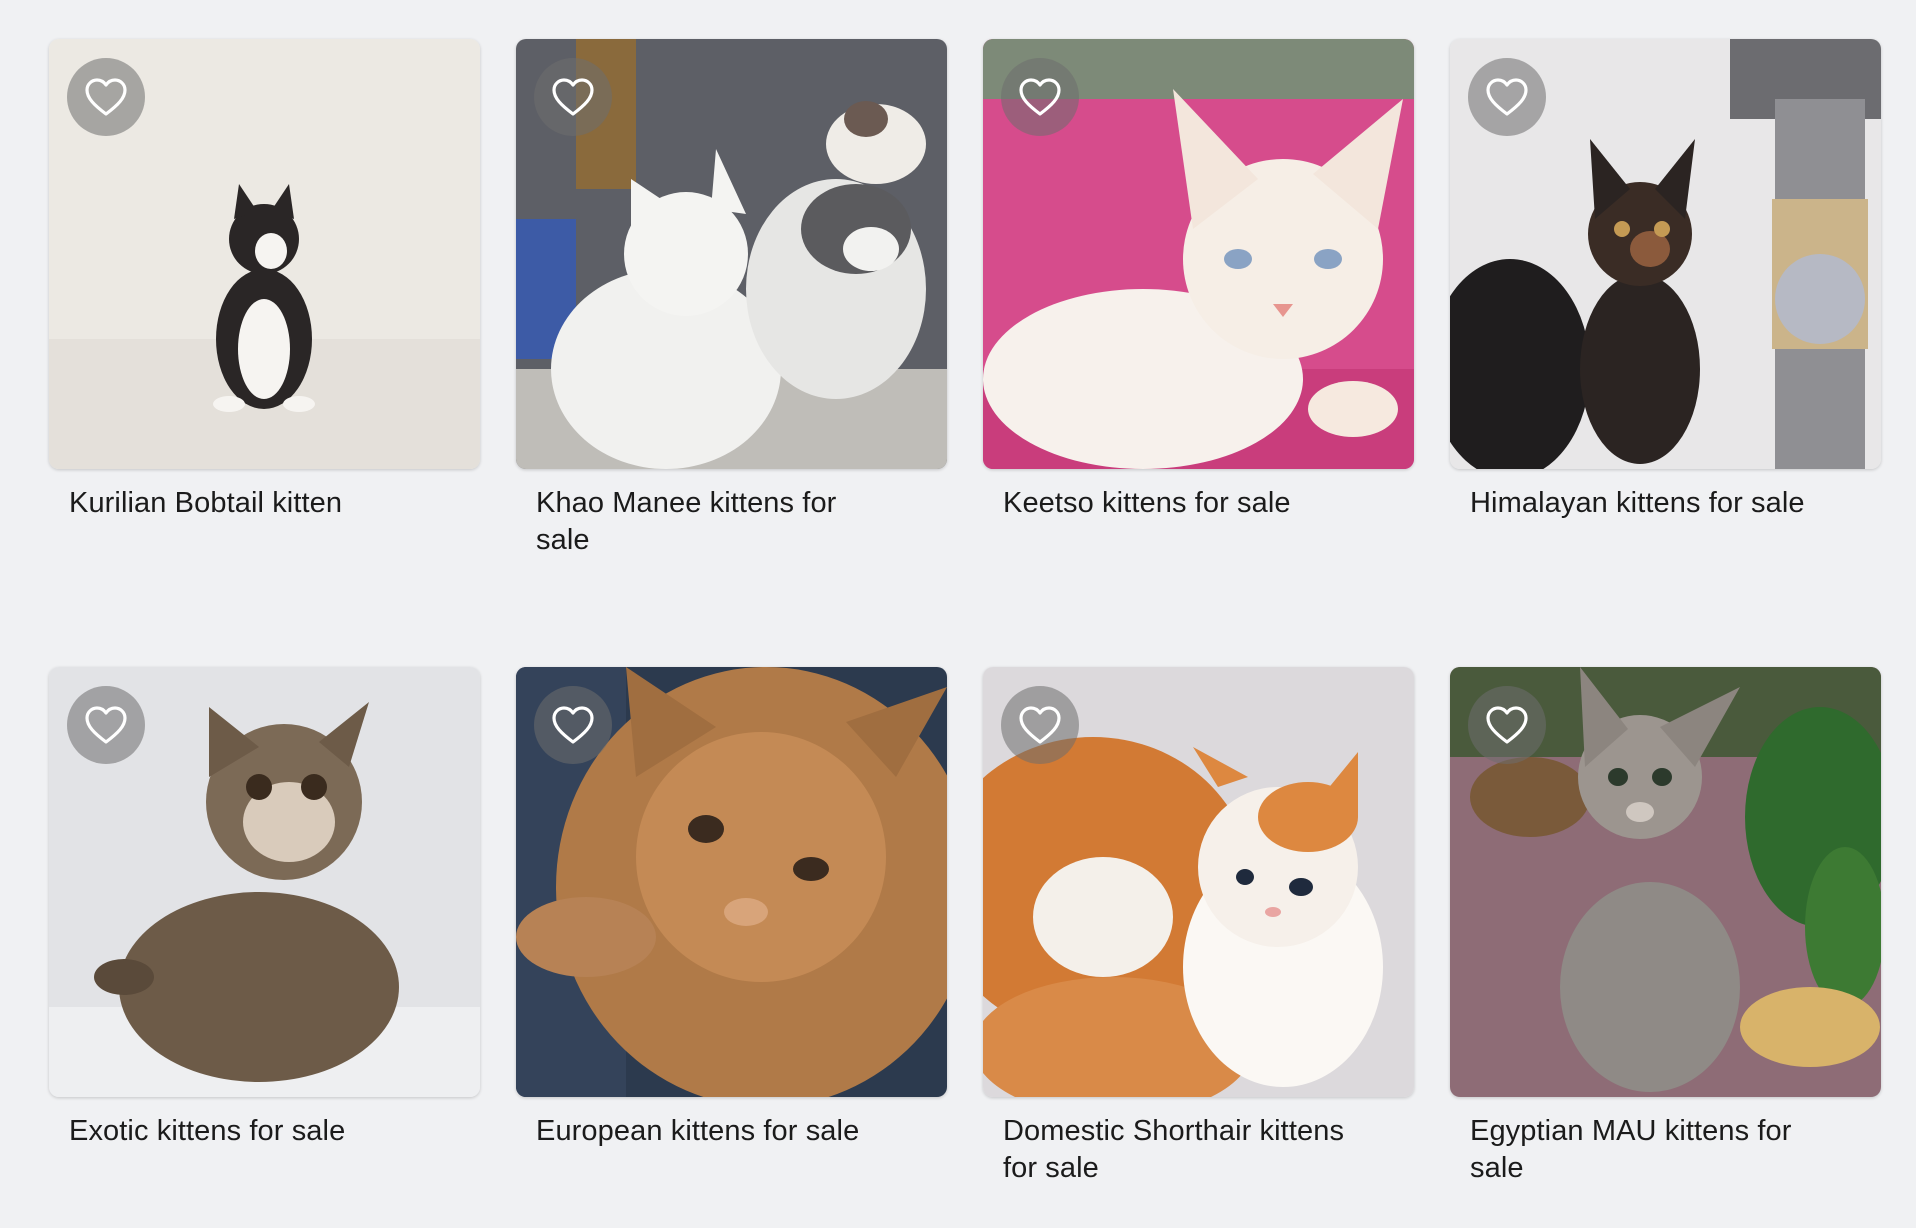 Image resolution: width=1916 pixels, height=1228 pixels. I want to click on listing-card: Himalayan kittens for sale, so click(1665, 319).